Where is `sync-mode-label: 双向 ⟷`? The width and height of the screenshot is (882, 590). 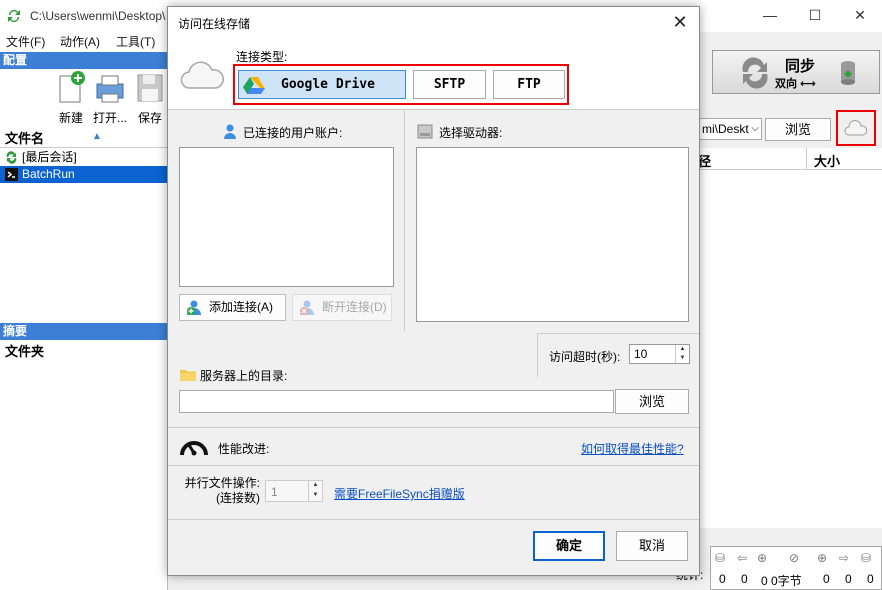 sync-mode-label: 双向 ⟷ is located at coordinates (795, 84).